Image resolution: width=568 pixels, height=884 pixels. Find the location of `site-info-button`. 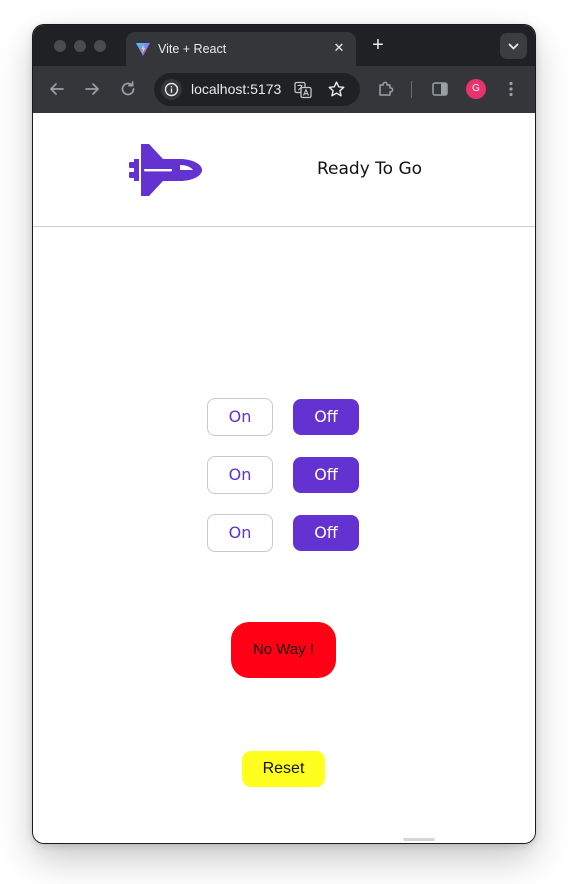

site-info-button is located at coordinates (171, 89).